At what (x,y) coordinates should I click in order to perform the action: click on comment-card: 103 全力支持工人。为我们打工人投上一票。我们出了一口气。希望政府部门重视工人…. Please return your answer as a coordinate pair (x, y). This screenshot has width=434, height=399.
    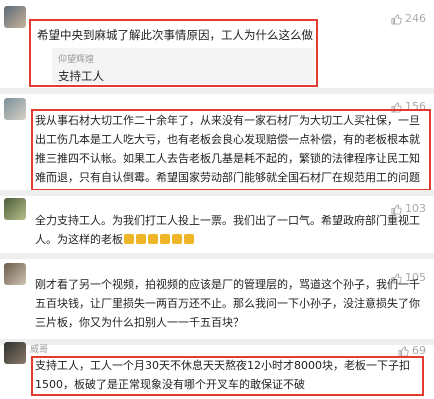
    Looking at the image, I should click on (217, 224).